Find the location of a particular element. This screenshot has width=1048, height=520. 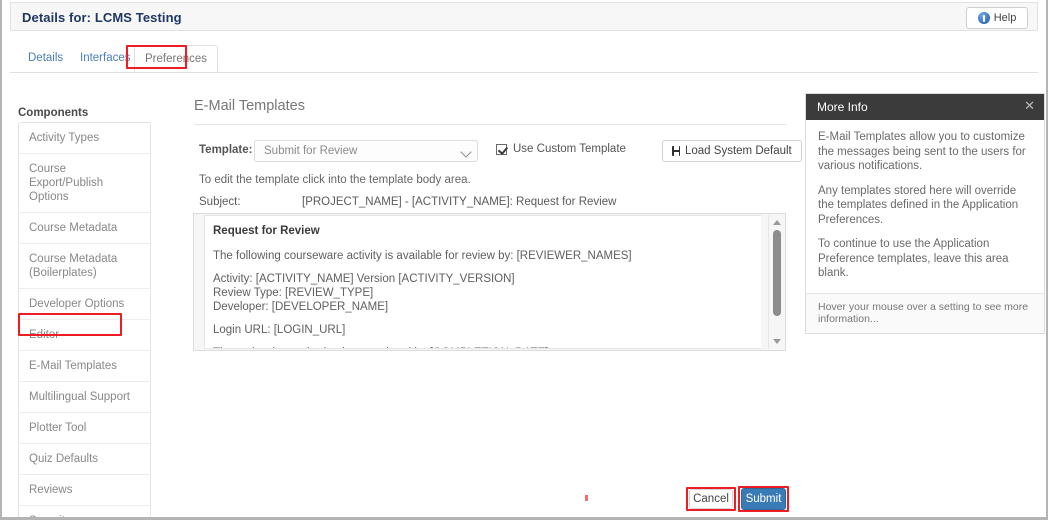

sidebar-item-reviews: Reviews is located at coordinates (84, 490).